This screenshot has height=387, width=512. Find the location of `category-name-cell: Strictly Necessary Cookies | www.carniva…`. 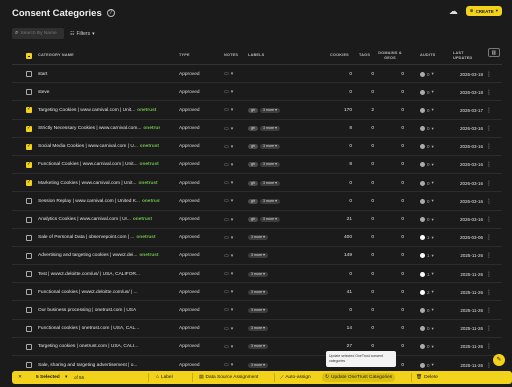

category-name-cell: Strictly Necessary Cookies | www.carniva… is located at coordinates (99, 129).